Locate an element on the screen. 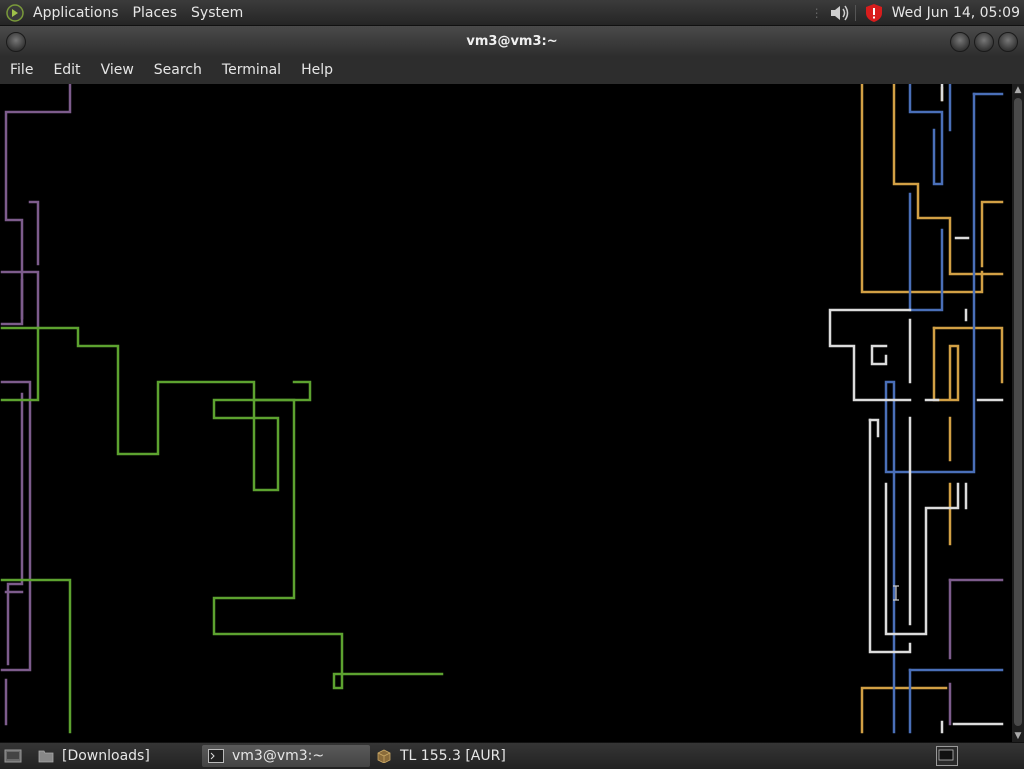 This screenshot has height=769, width=1024. menu-terminal: Terminal is located at coordinates (251, 70).